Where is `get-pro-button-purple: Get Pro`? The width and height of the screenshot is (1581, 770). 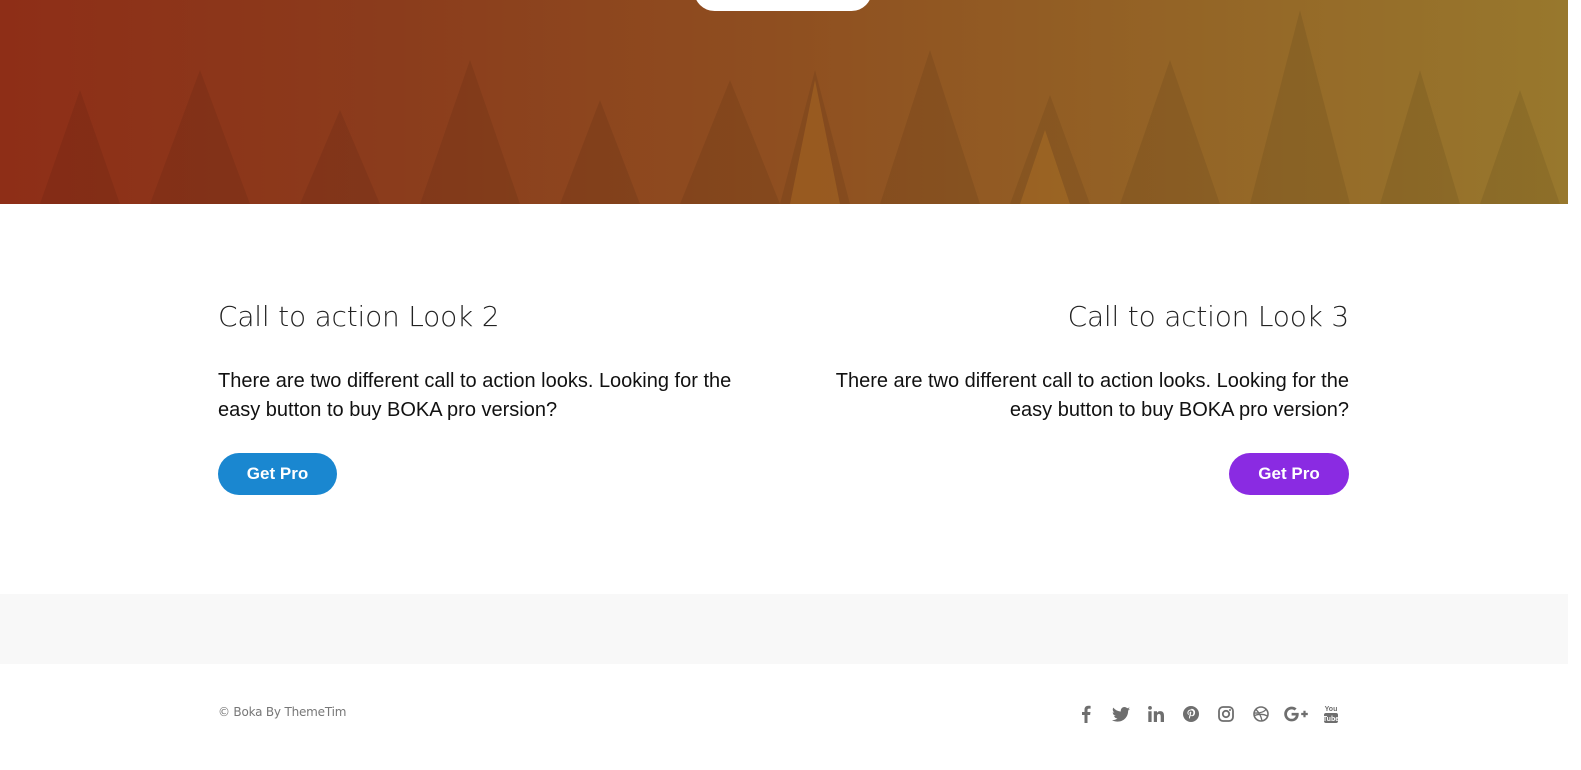 get-pro-button-purple: Get Pro is located at coordinates (1289, 474).